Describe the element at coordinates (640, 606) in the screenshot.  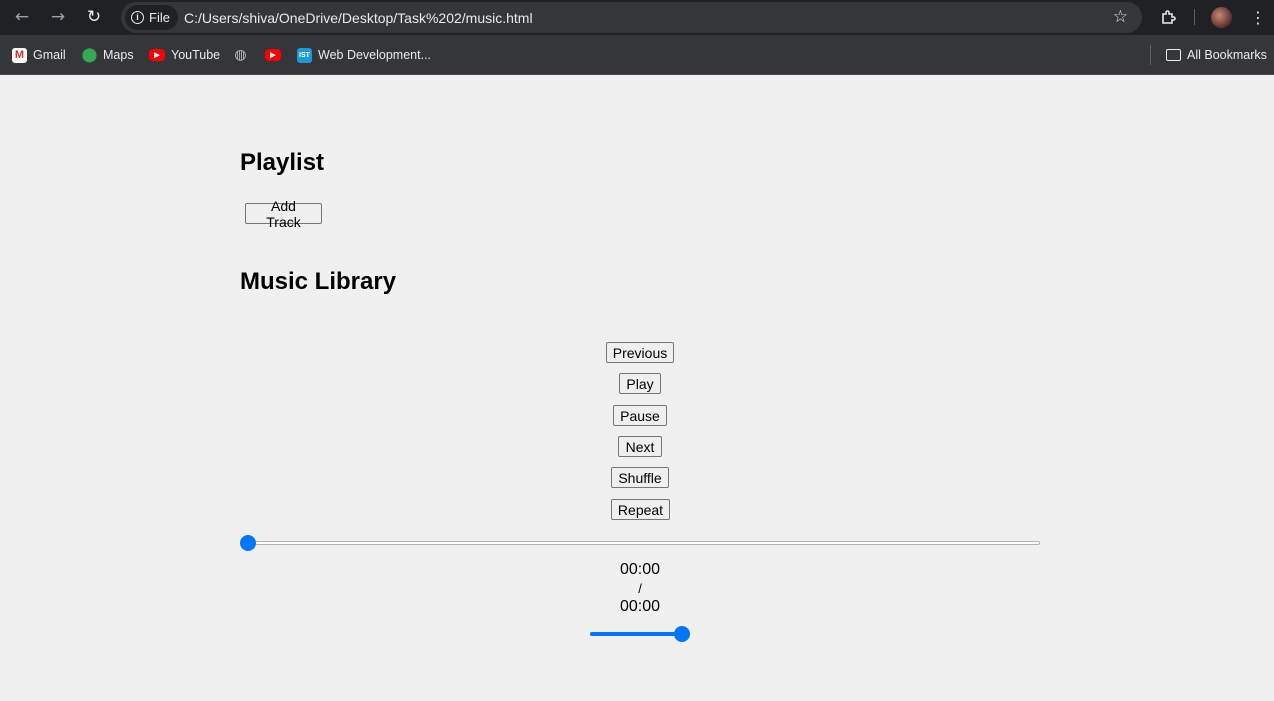
I see `duration-time: 00:00` at that location.